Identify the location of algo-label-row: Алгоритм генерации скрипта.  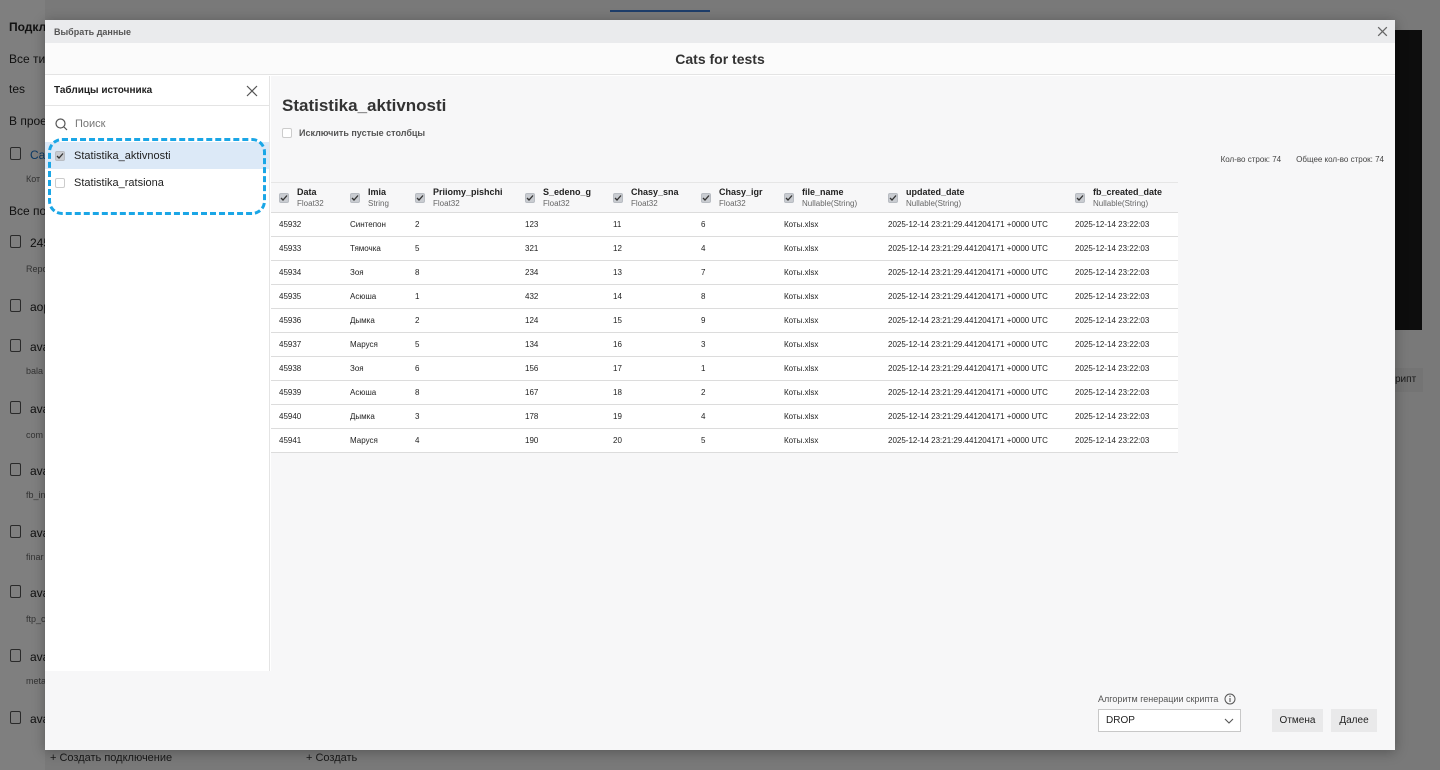
(1167, 699).